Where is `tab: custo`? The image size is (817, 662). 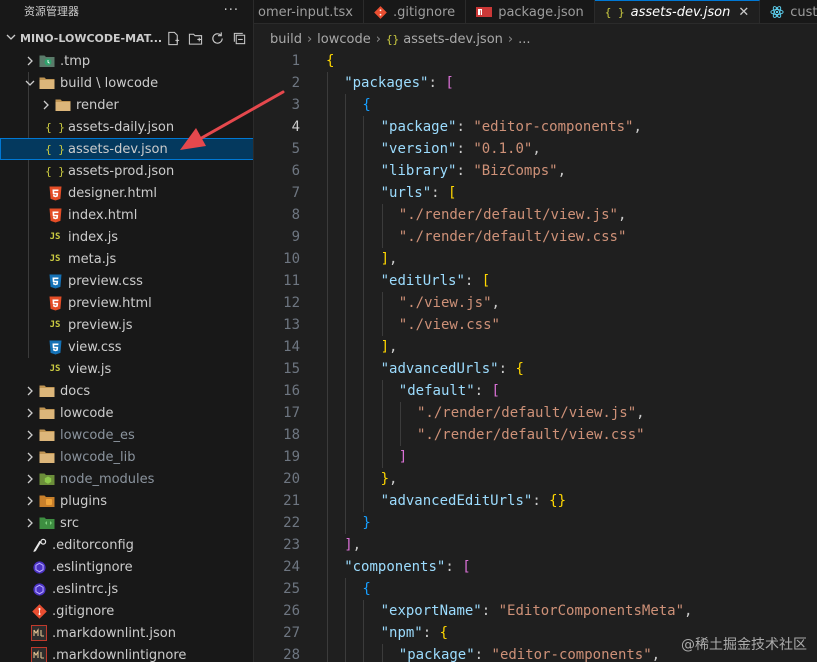
tab: custo is located at coordinates (788, 11).